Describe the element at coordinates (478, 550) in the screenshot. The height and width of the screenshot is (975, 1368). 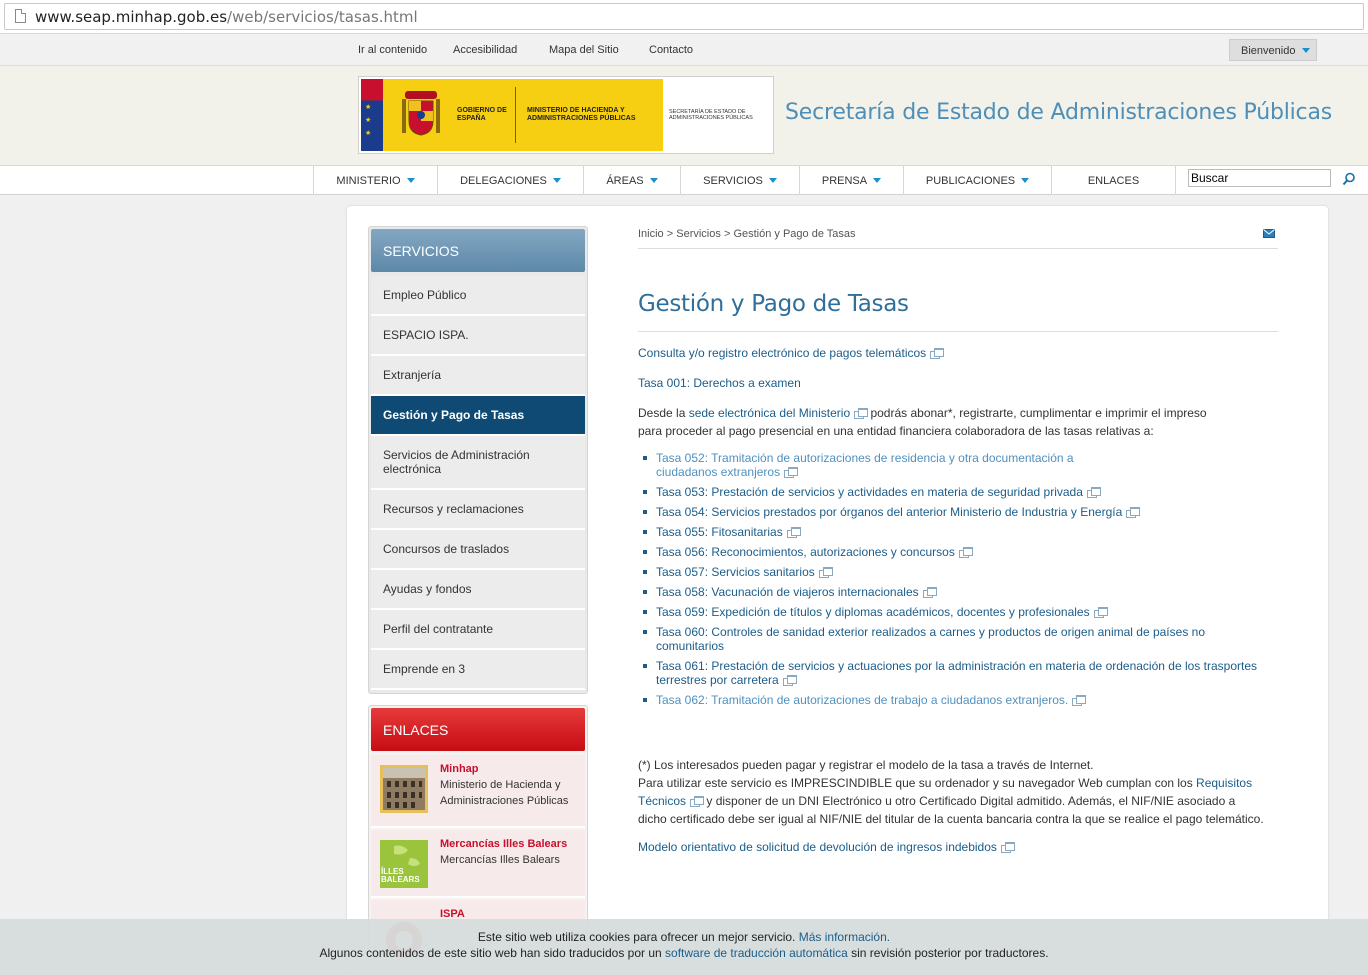
I see `sidebar-item-concursos: Concursos de traslados` at that location.